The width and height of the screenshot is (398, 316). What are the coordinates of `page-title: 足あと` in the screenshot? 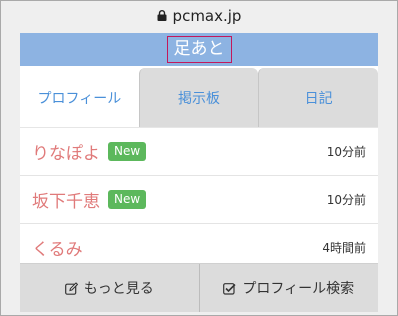 It's located at (199, 49).